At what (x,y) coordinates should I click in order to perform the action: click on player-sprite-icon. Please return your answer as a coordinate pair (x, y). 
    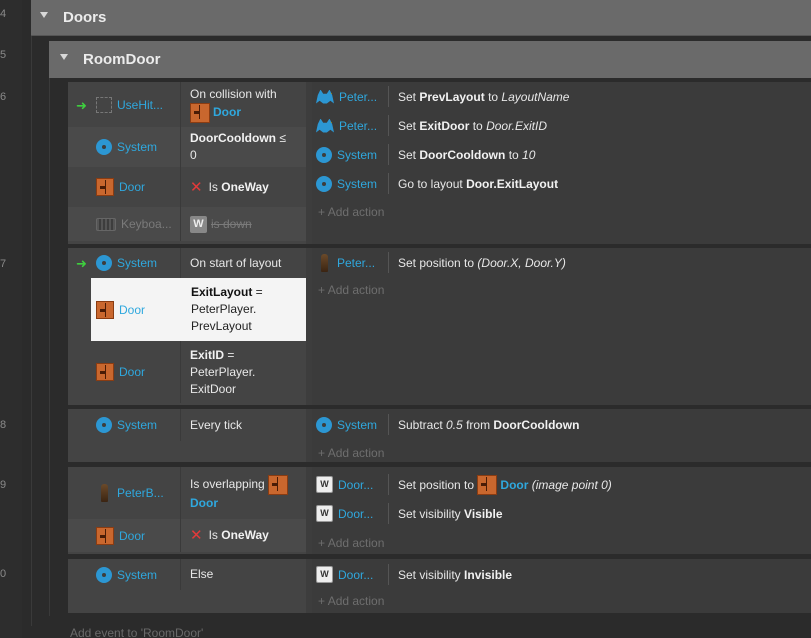
    Looking at the image, I should click on (324, 262).